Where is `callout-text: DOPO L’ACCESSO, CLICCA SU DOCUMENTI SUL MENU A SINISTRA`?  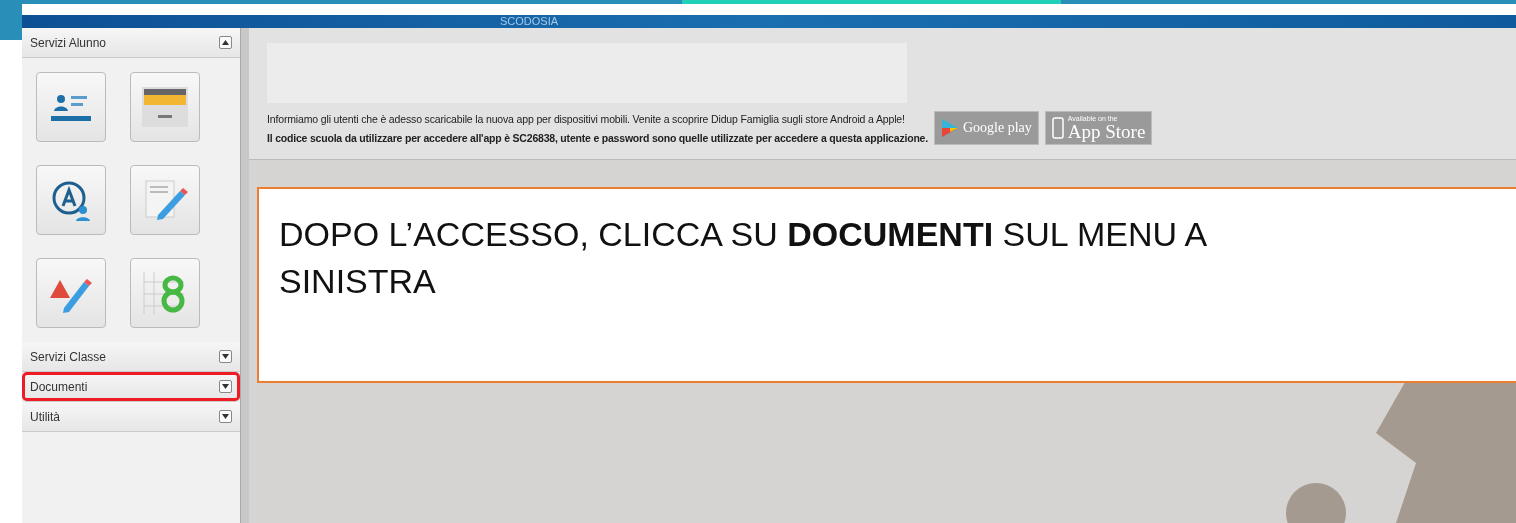 callout-text: DOPO L’ACCESSO, CLICCA SU DOCUMENTI SUL MENU A SINISTRA is located at coordinates (743, 258).